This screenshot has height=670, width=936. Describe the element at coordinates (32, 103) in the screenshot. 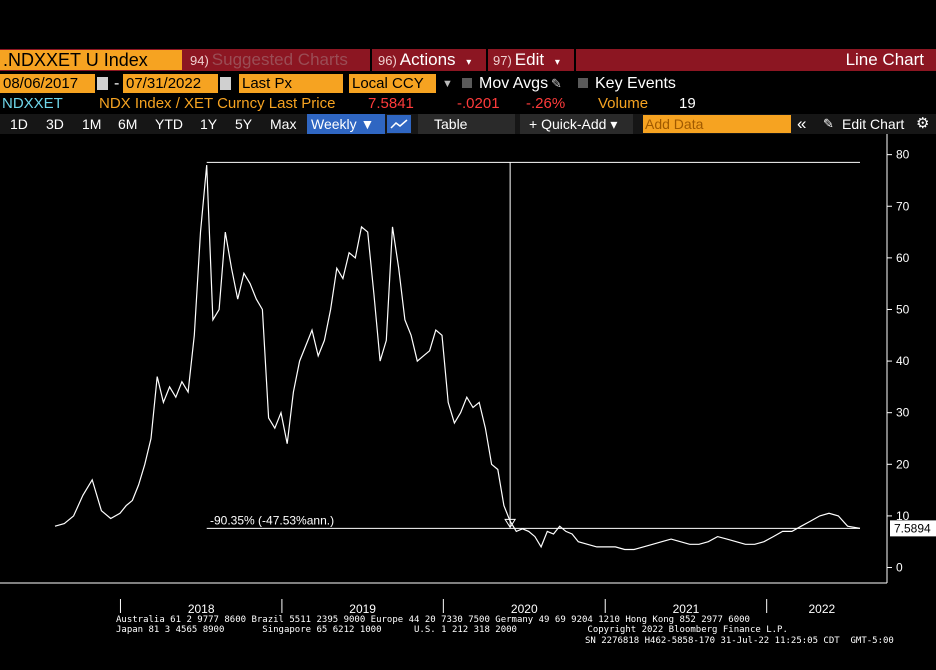

I see `legend-ticker: NDXXET` at that location.